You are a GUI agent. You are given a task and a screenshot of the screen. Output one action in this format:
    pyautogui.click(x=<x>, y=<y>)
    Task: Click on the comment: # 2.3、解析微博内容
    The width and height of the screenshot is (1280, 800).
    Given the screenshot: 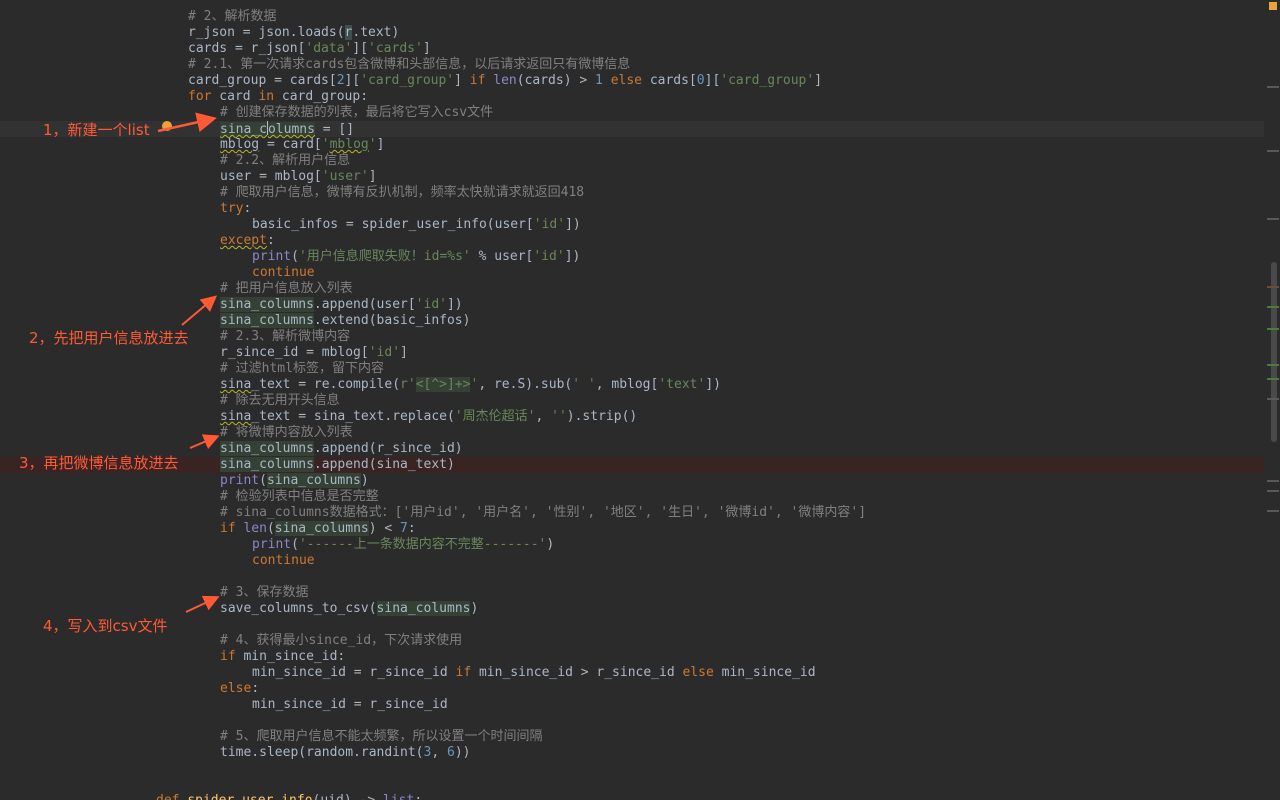 What is the action you would take?
    pyautogui.click(x=285, y=336)
    